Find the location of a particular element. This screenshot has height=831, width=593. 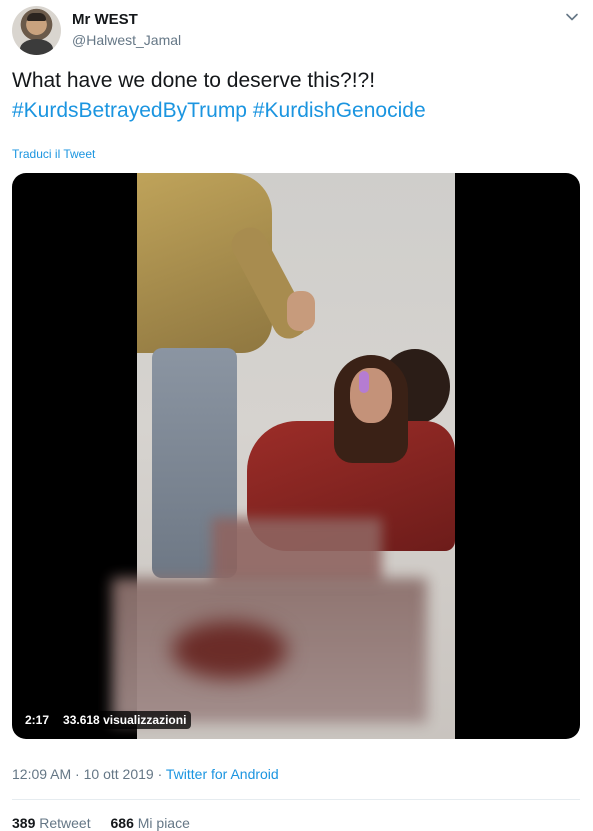

likes-count: 686 is located at coordinates (122, 823).